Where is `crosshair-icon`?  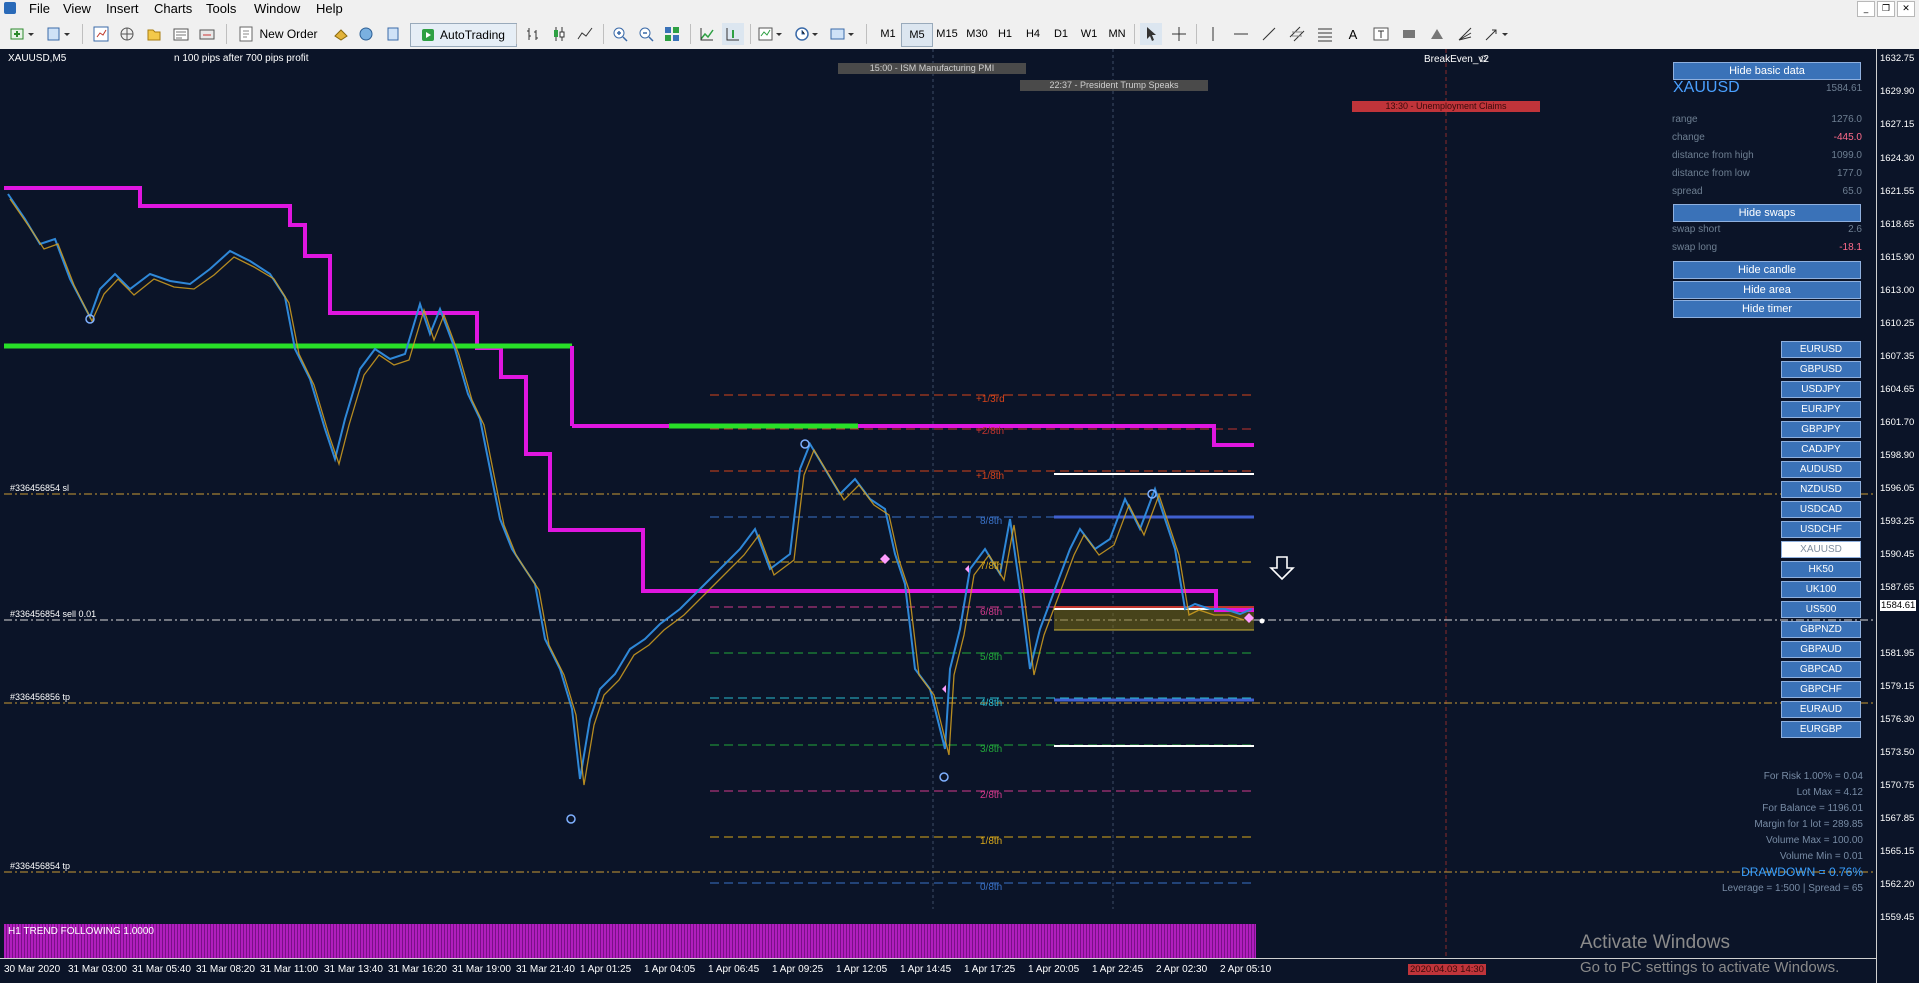
crosshair-icon is located at coordinates (1179, 34).